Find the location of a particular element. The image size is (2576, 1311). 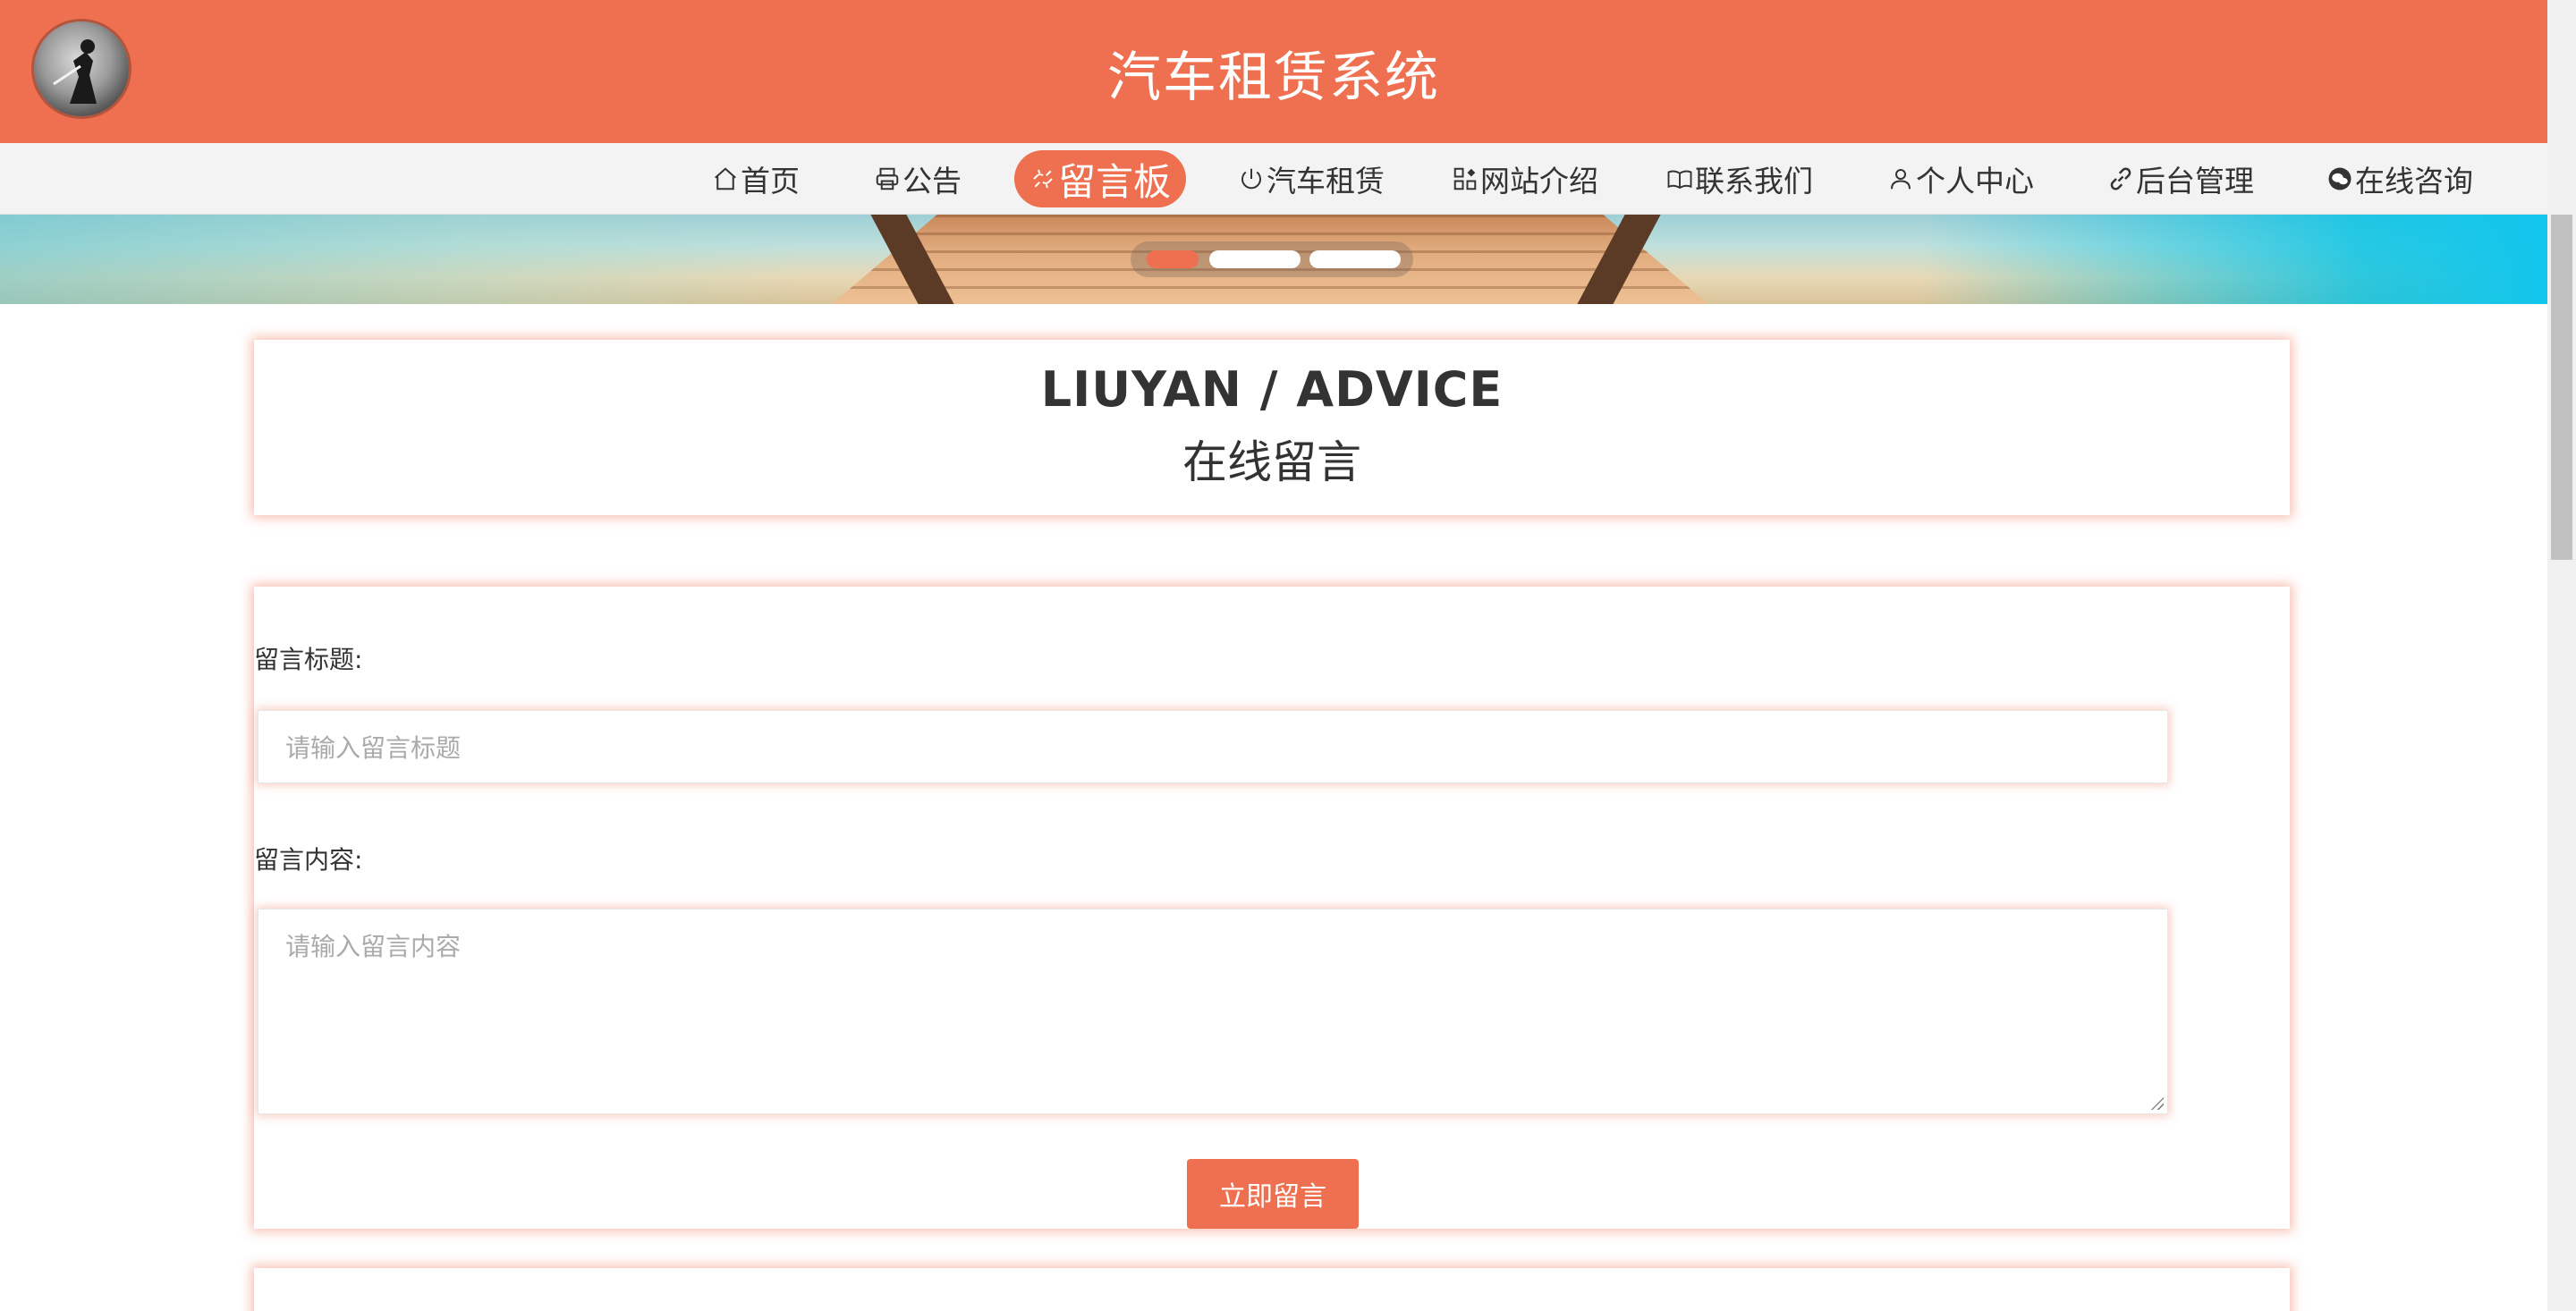

nav-item-car-rental: 汽车租赁 is located at coordinates (1311, 178).